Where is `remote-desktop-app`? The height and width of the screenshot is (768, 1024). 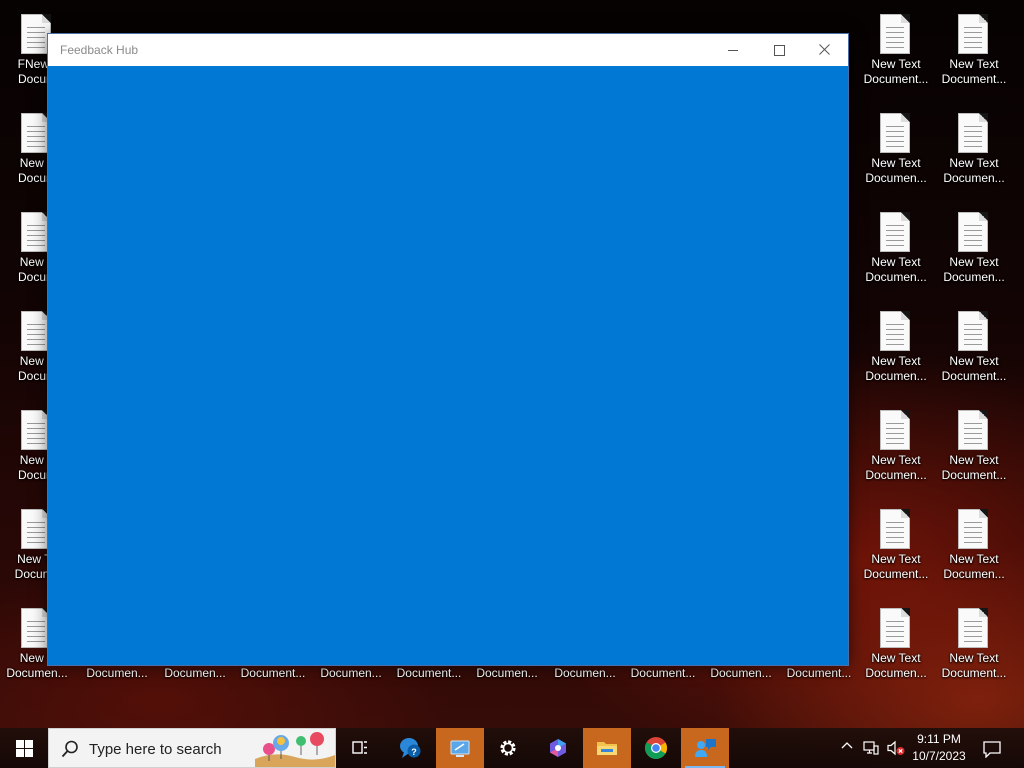
remote-desktop-app is located at coordinates (460, 748).